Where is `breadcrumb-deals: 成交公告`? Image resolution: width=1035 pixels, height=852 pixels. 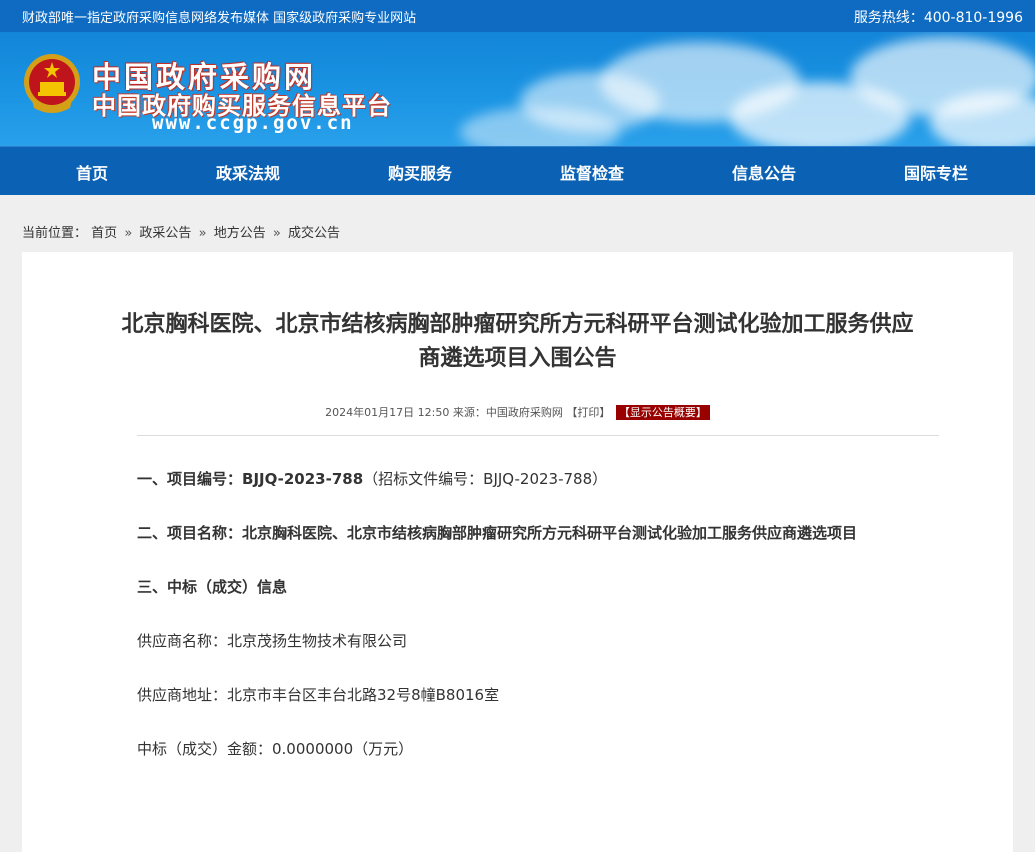
breadcrumb-deals: 成交公告 is located at coordinates (314, 233).